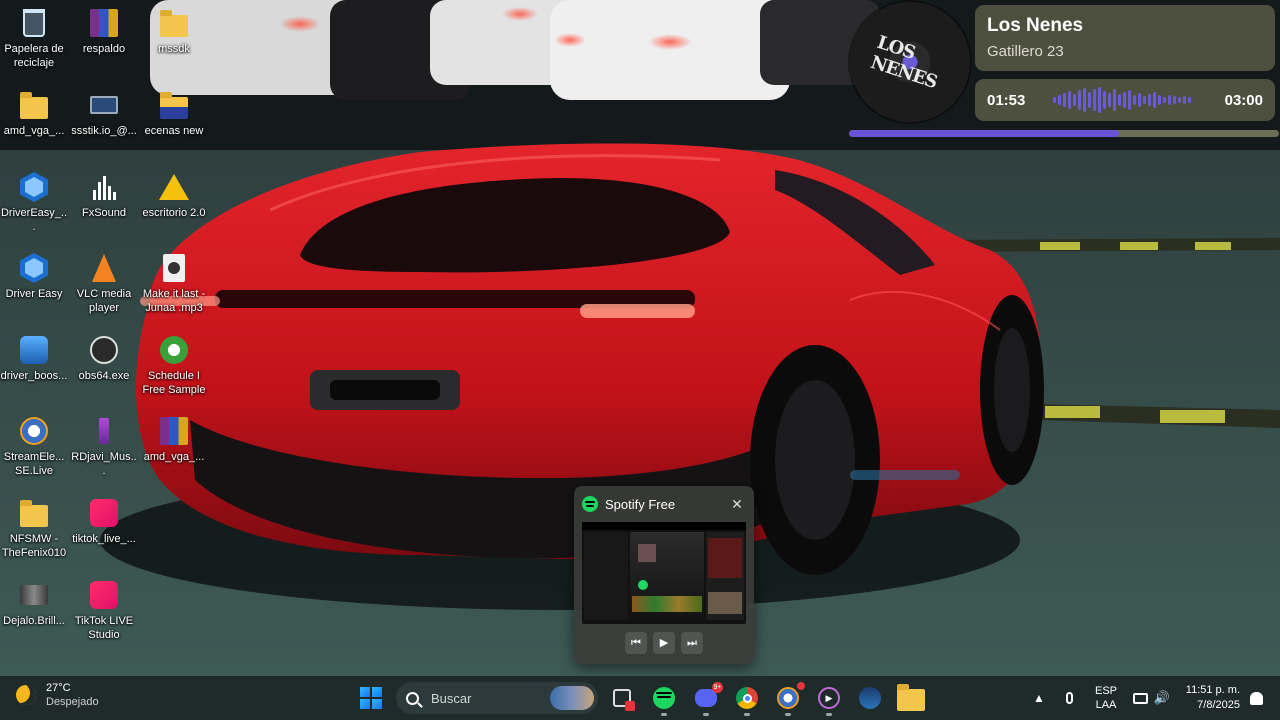 The height and width of the screenshot is (720, 1280). Describe the element at coordinates (34, 56) in the screenshot. I see `desktop-icon-label: Papelera de reciclaje` at that location.